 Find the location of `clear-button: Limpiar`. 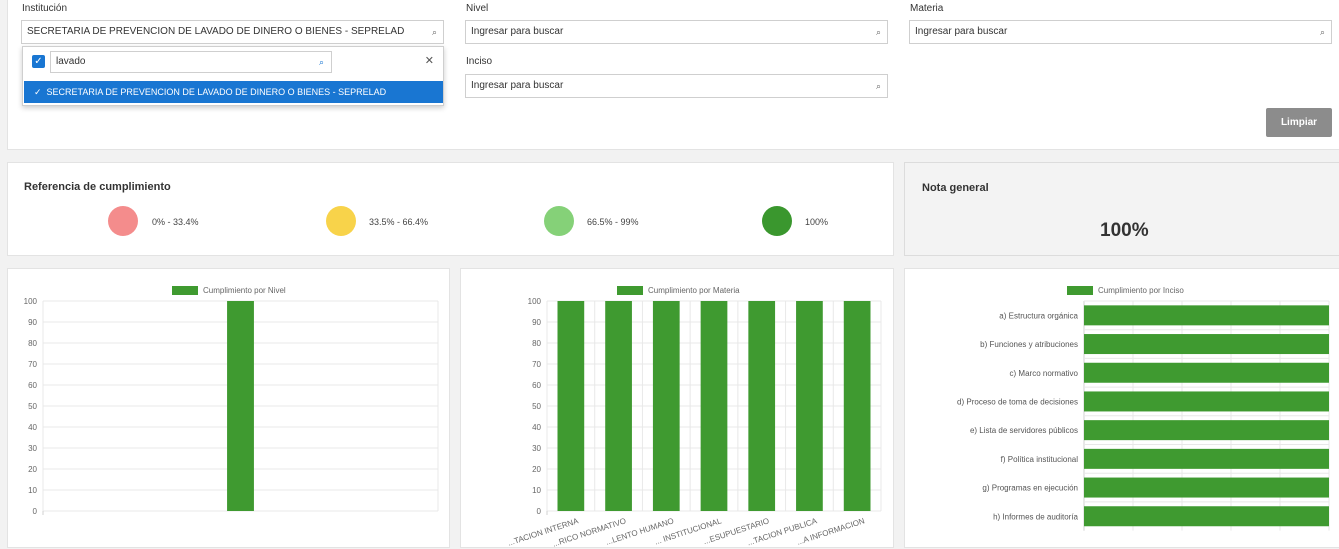

clear-button: Limpiar is located at coordinates (1299, 122).